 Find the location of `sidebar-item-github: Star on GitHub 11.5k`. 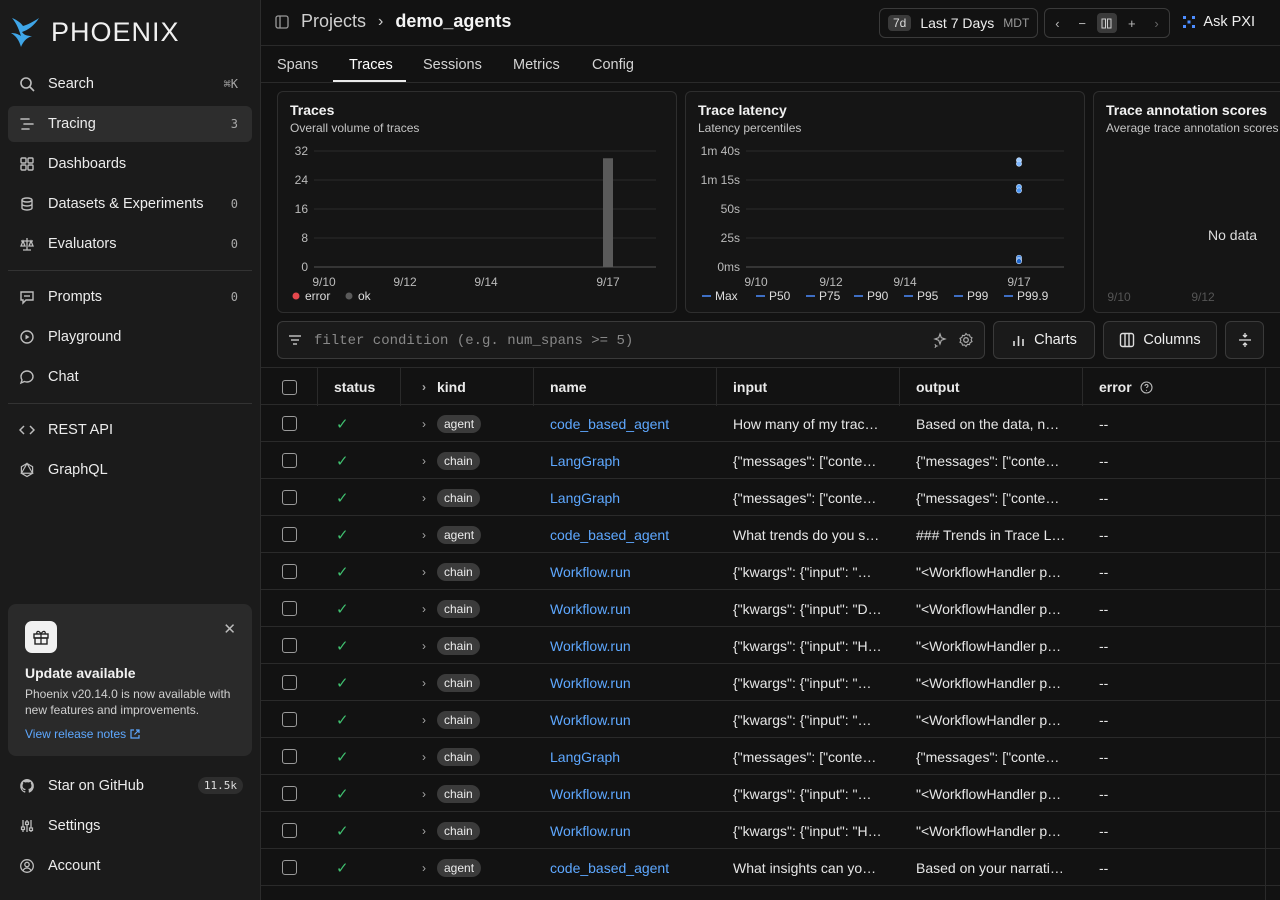

sidebar-item-github: Star on GitHub 11.5k is located at coordinates (130, 786).